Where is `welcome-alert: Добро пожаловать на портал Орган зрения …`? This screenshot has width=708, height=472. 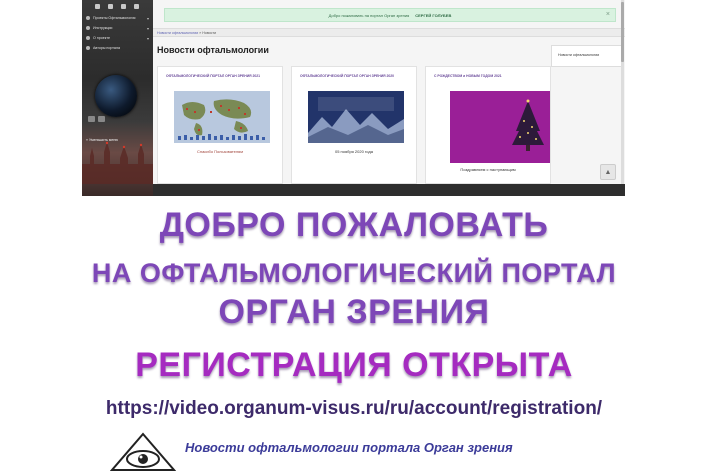 welcome-alert: Добро пожаловать на портал Орган зрения … is located at coordinates (390, 15).